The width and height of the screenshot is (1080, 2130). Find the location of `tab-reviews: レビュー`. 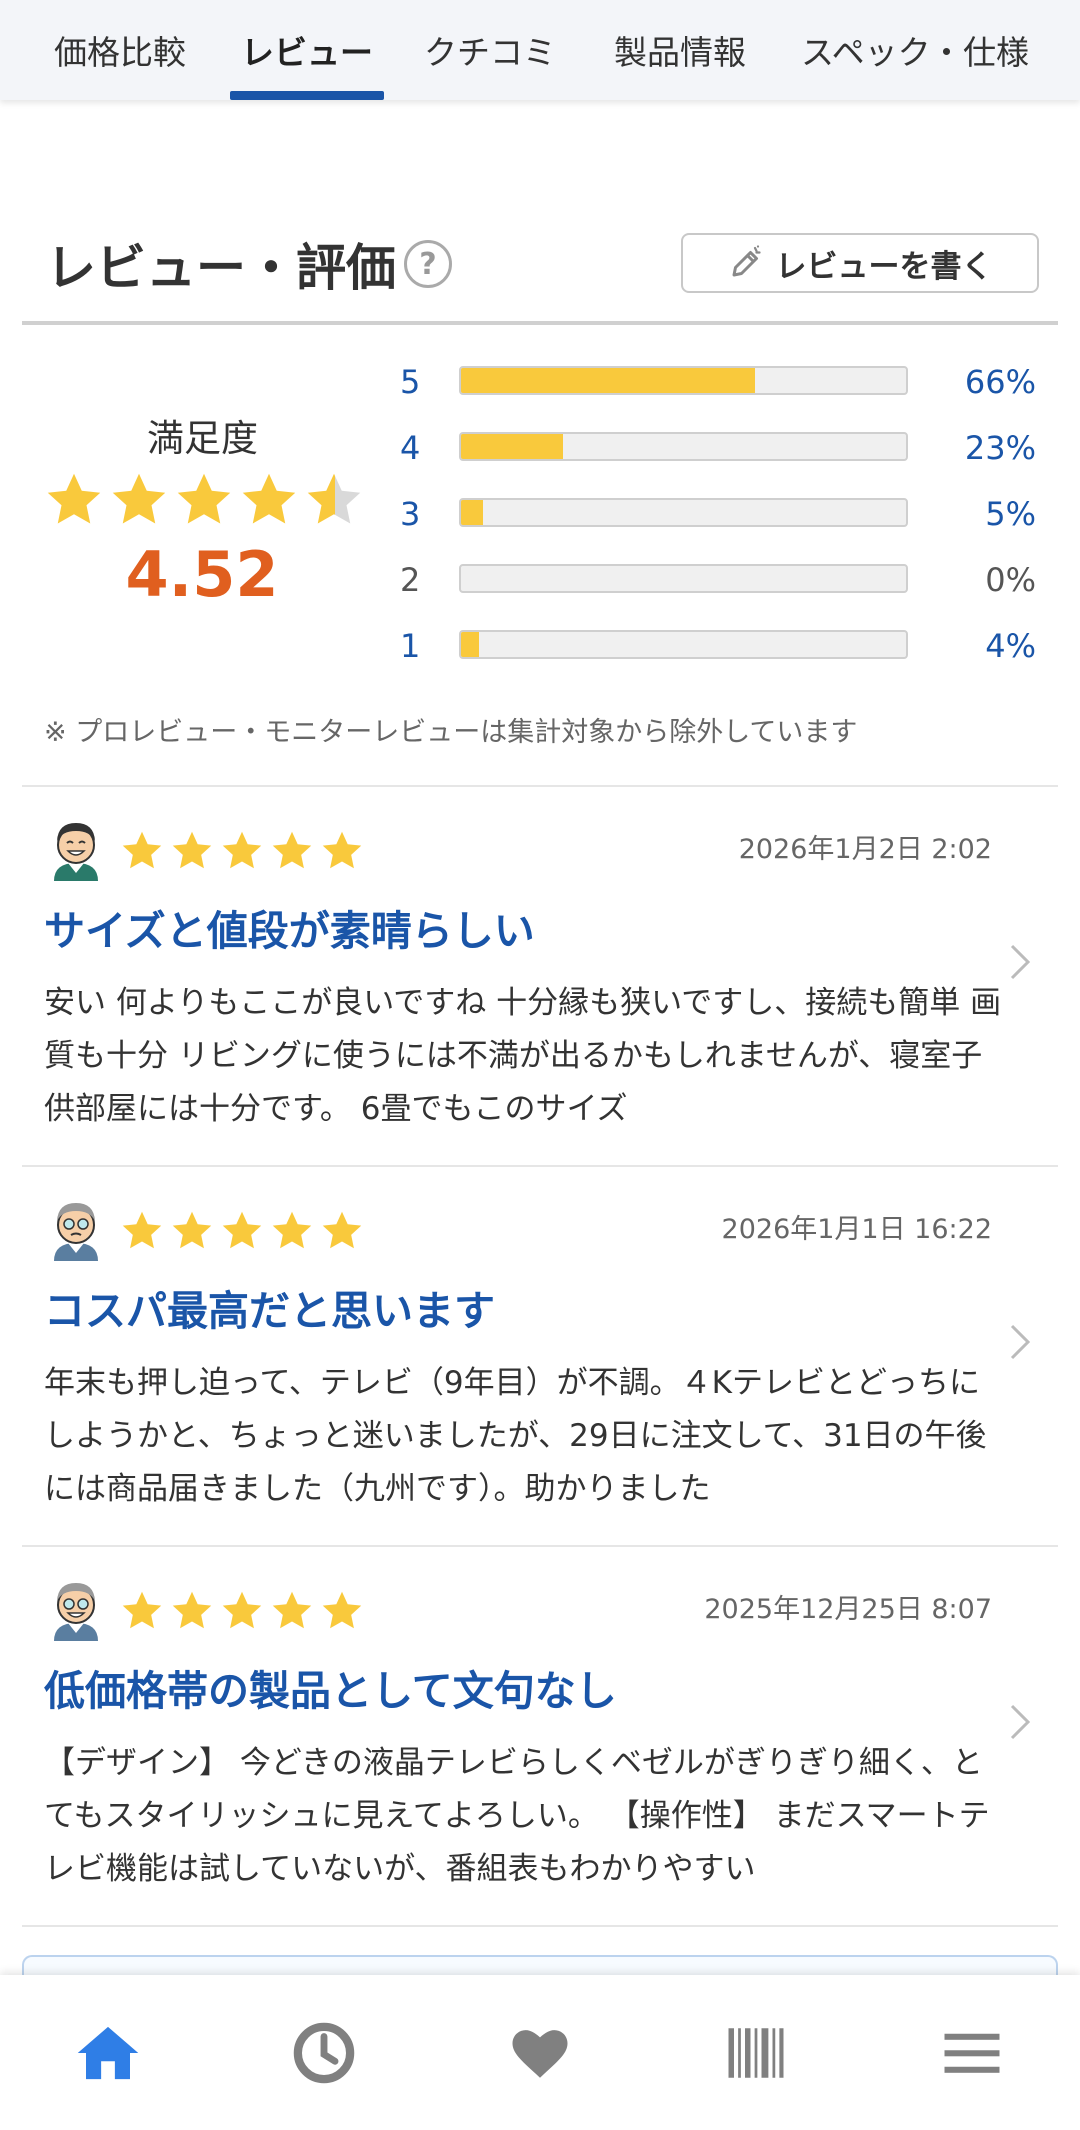

tab-reviews: レビュー is located at coordinates (307, 50).